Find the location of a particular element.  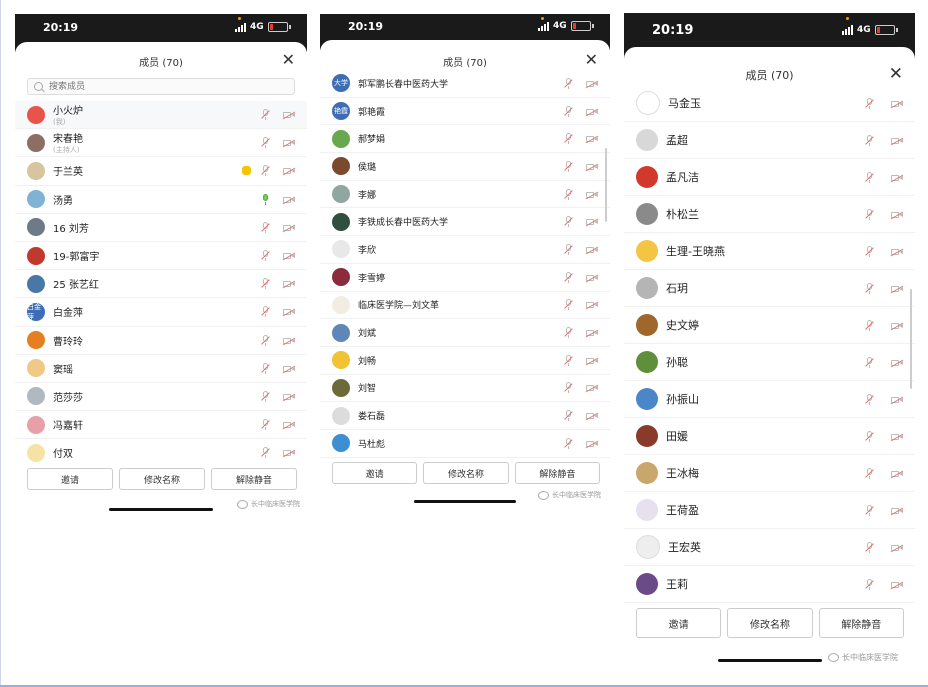

member-row: 于兰英 is located at coordinates (161, 171).